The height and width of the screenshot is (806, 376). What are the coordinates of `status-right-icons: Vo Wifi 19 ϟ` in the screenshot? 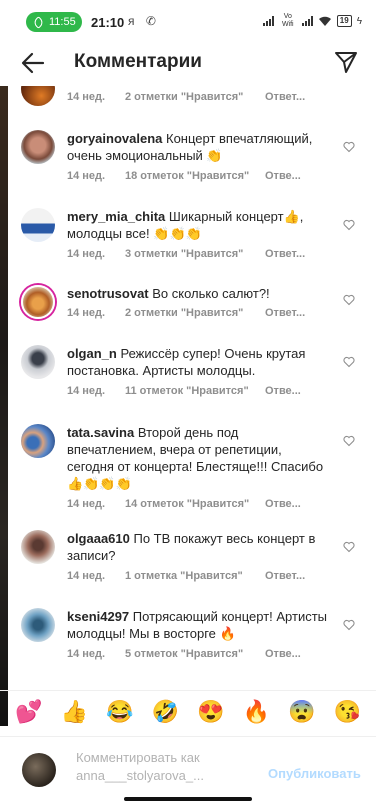 It's located at (312, 21).